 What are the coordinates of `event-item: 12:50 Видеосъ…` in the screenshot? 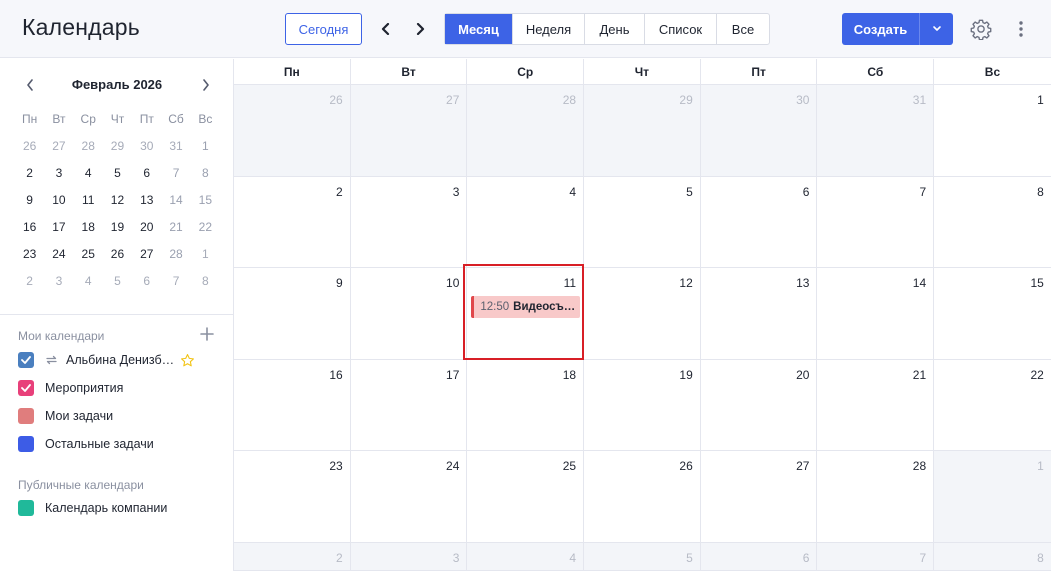 It's located at (526, 307).